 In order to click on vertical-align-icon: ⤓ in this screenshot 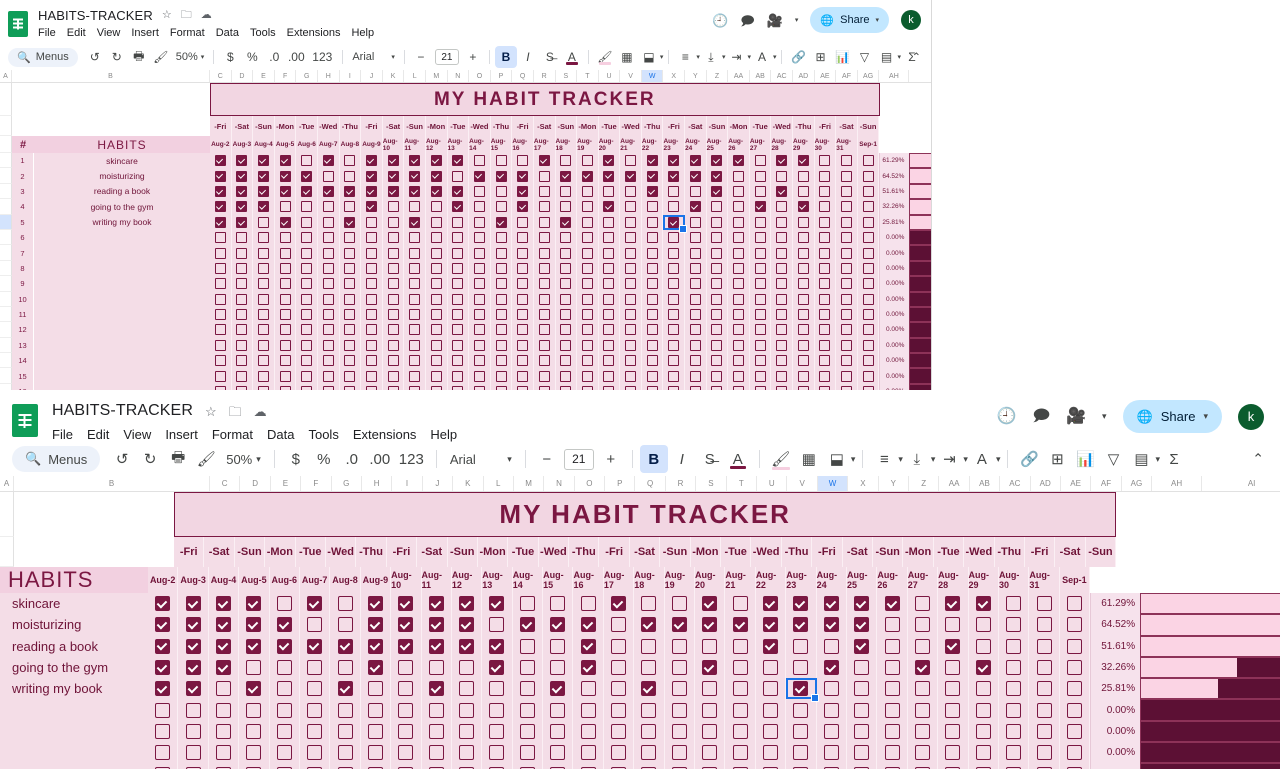, I will do `click(917, 459)`.